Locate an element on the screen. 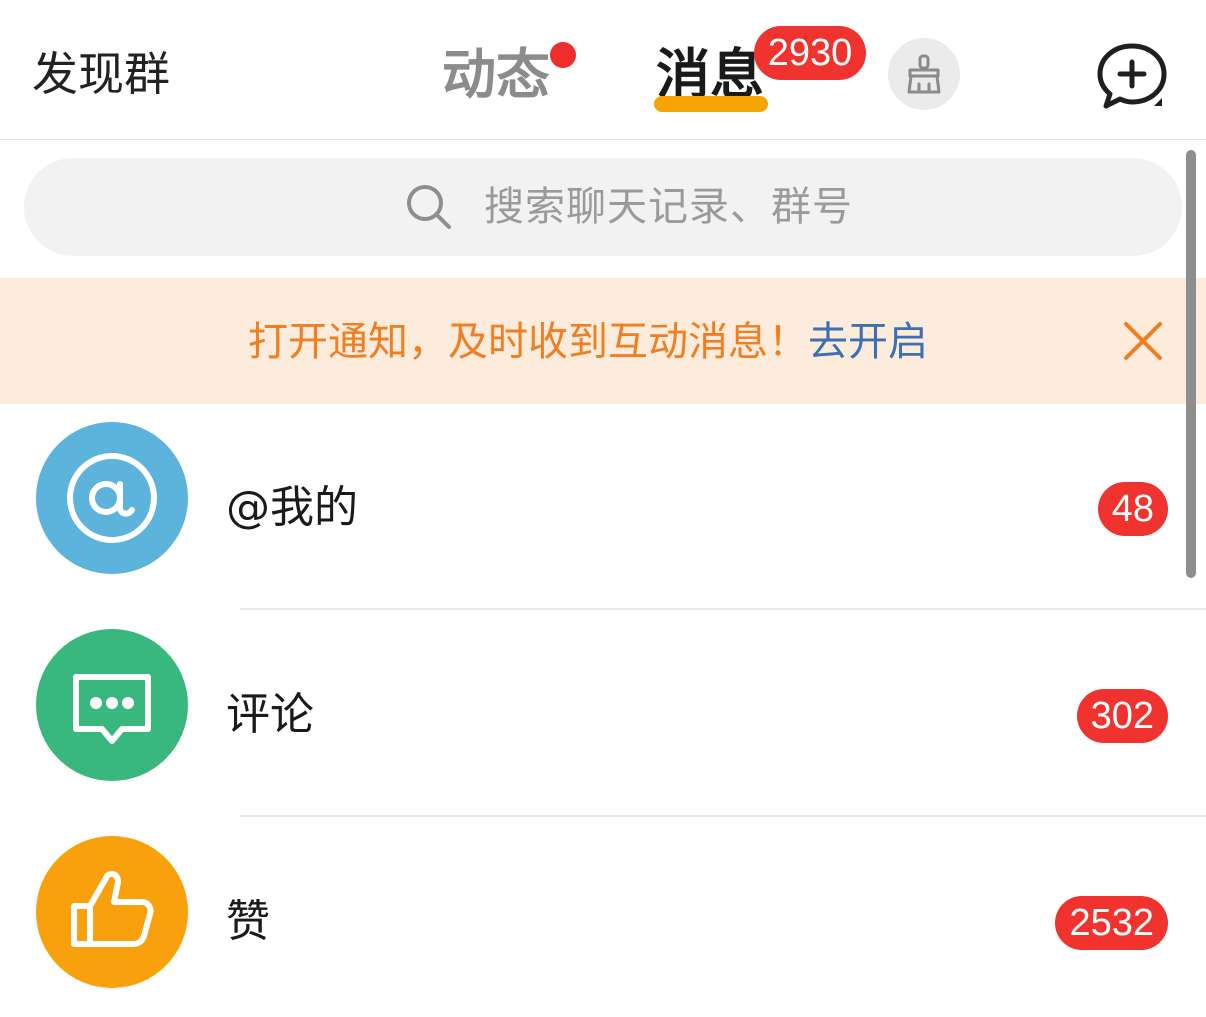  list-item-label: 赞 is located at coordinates (248, 921).